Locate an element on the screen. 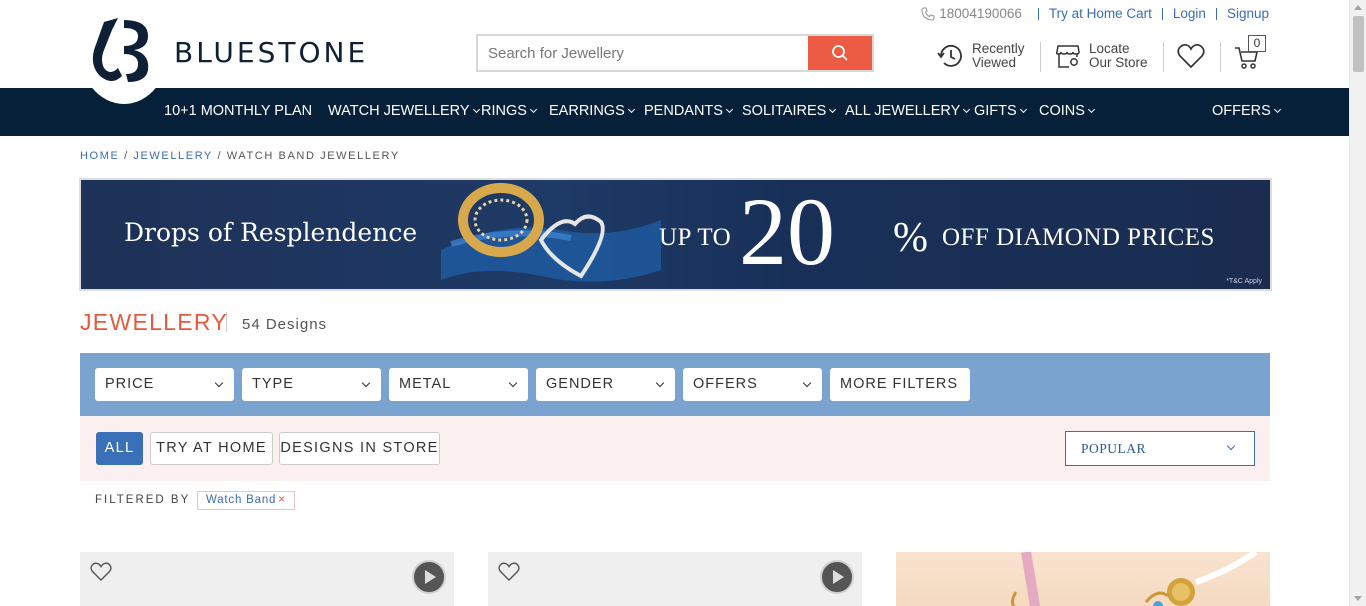 Image resolution: width=1366 pixels, height=606 pixels. filter-label: PRICE is located at coordinates (130, 384).